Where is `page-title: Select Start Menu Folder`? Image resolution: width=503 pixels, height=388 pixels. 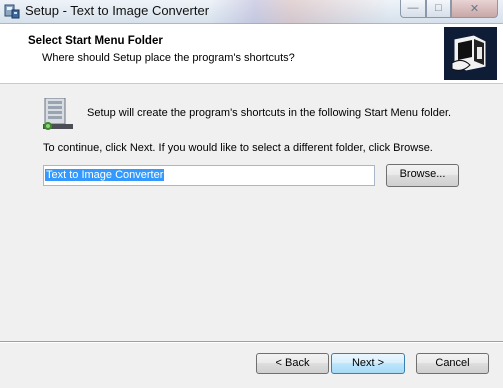
page-title: Select Start Menu Folder is located at coordinates (95, 41).